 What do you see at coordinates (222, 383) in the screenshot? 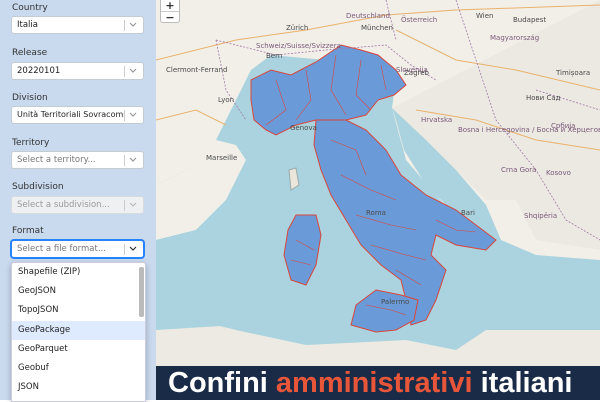
I see `banner-word-1: Confini` at bounding box center [222, 383].